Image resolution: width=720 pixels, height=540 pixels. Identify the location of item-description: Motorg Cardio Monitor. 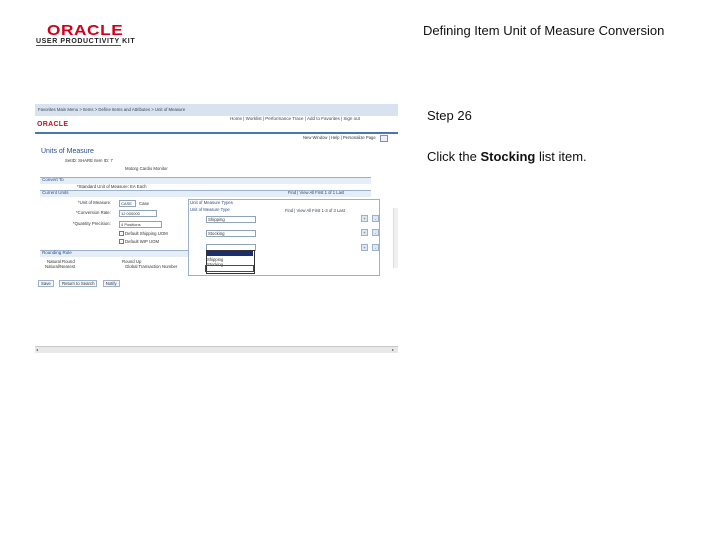
(146, 168).